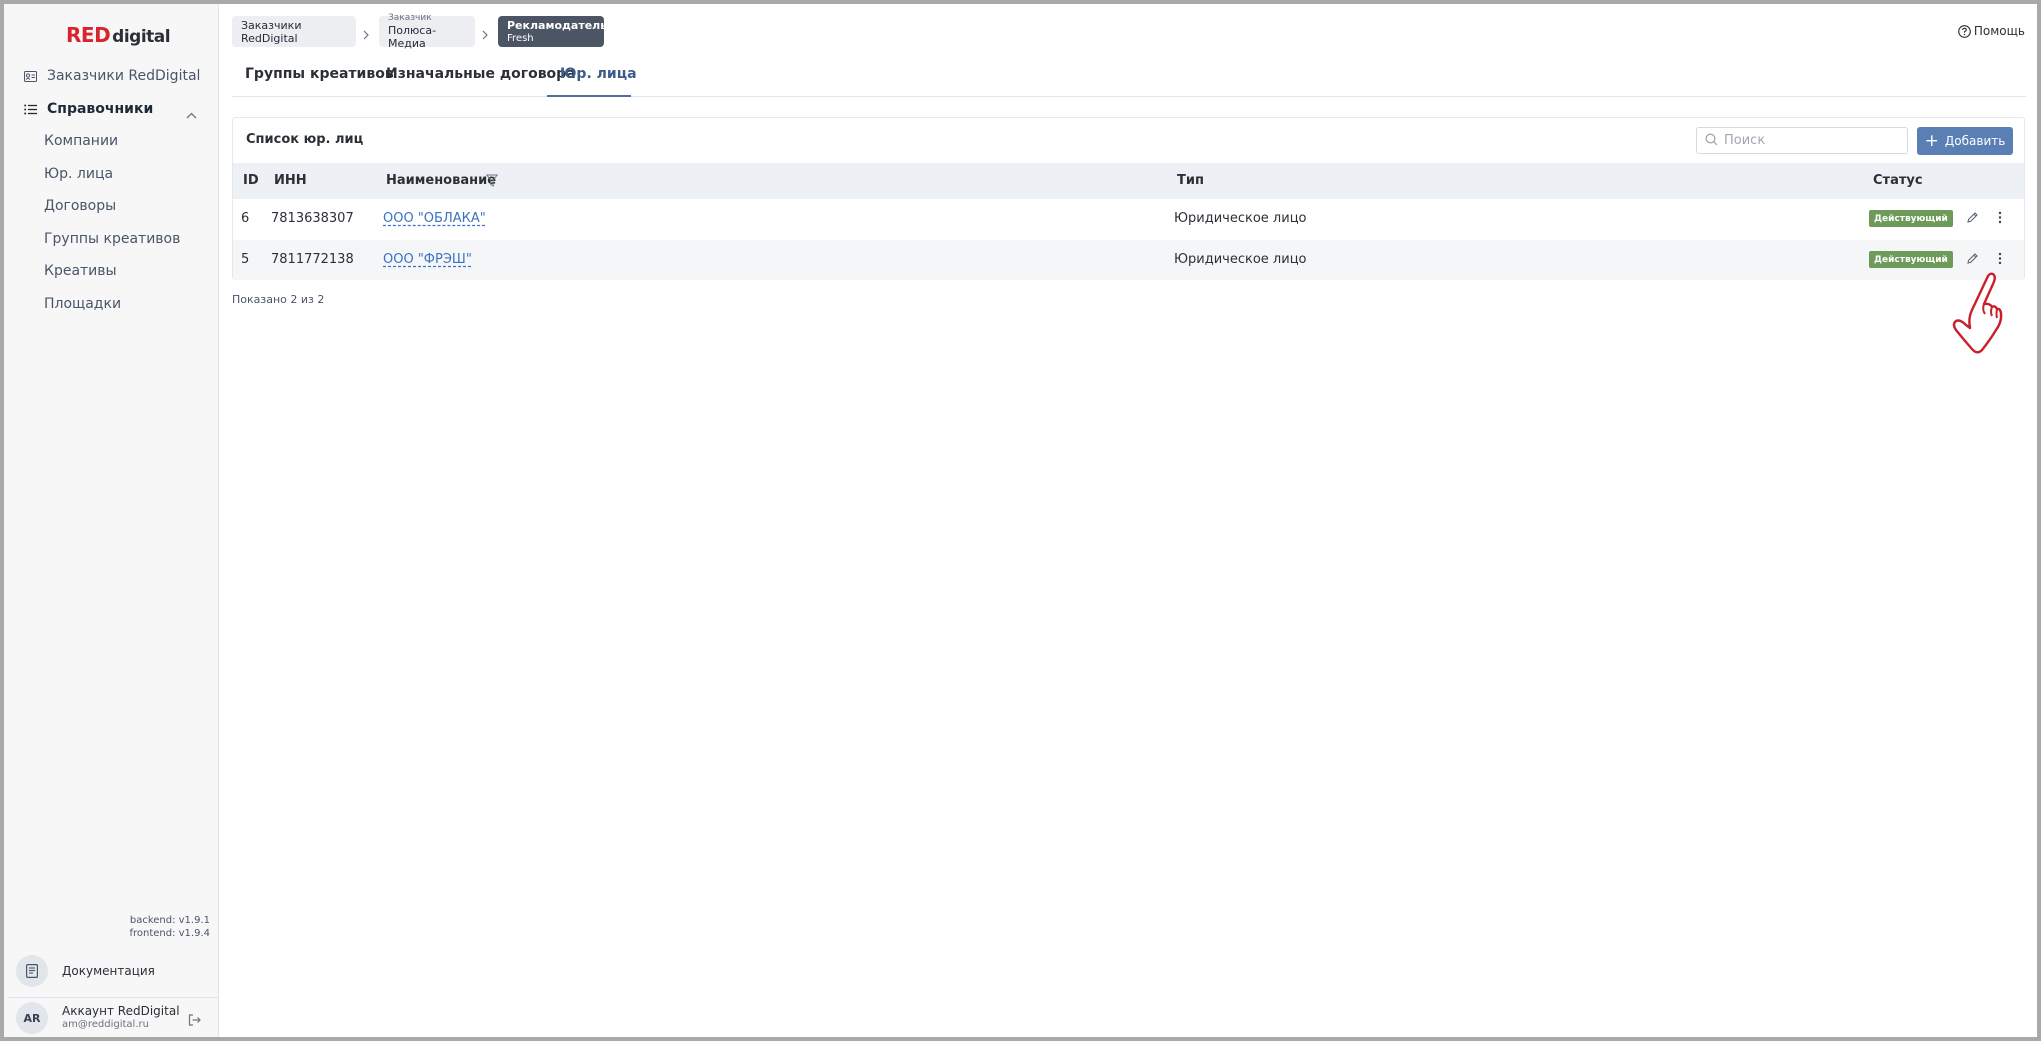 The width and height of the screenshot is (2041, 1041). What do you see at coordinates (80, 271) in the screenshot?
I see `sidebar-item-creatives: Креативы` at bounding box center [80, 271].